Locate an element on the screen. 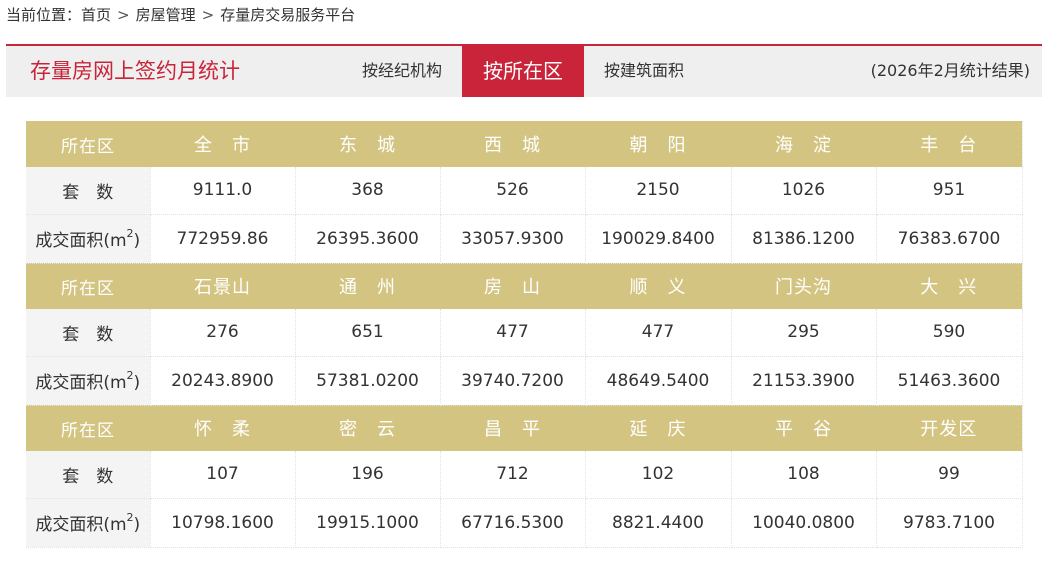 This screenshot has height=588, width=1050. count-row: 套 数 9111.0 368 526 2150 1026 951 is located at coordinates (524, 191).